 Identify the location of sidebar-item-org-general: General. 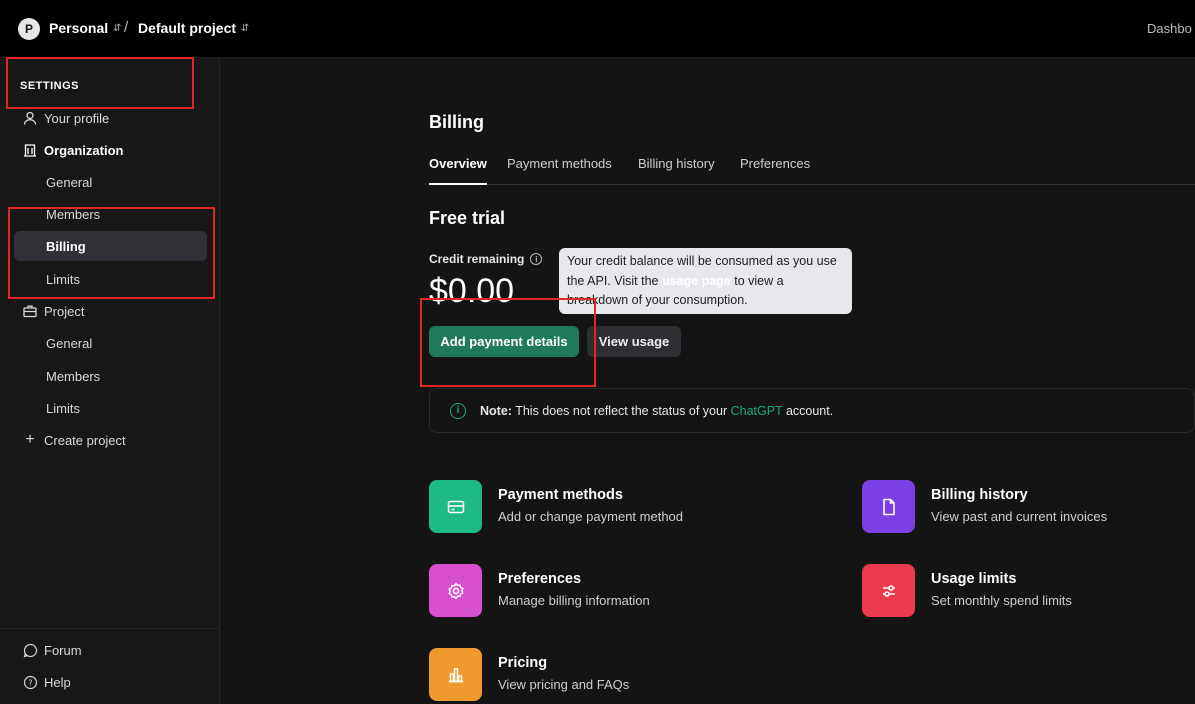
(110, 182).